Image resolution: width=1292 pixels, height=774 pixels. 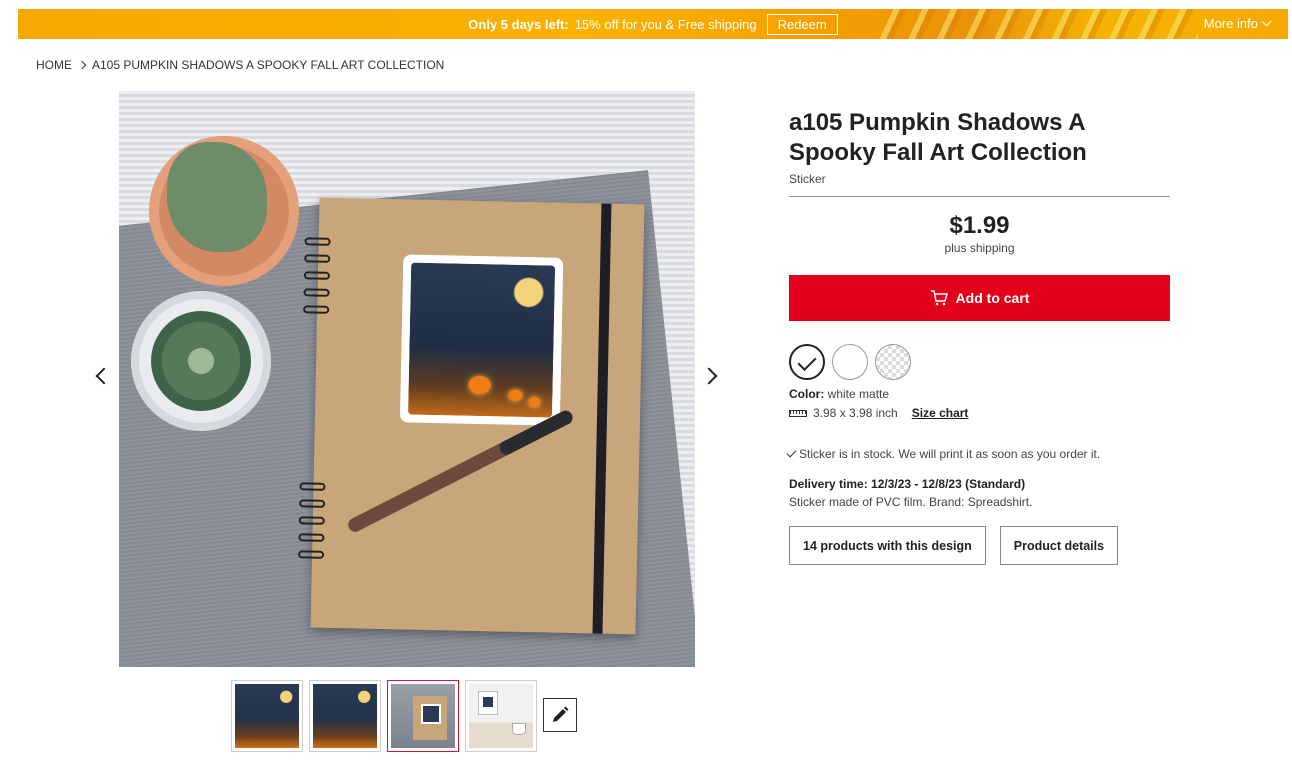 I want to click on add-to-cart-button: Add to cart, so click(x=979, y=298).